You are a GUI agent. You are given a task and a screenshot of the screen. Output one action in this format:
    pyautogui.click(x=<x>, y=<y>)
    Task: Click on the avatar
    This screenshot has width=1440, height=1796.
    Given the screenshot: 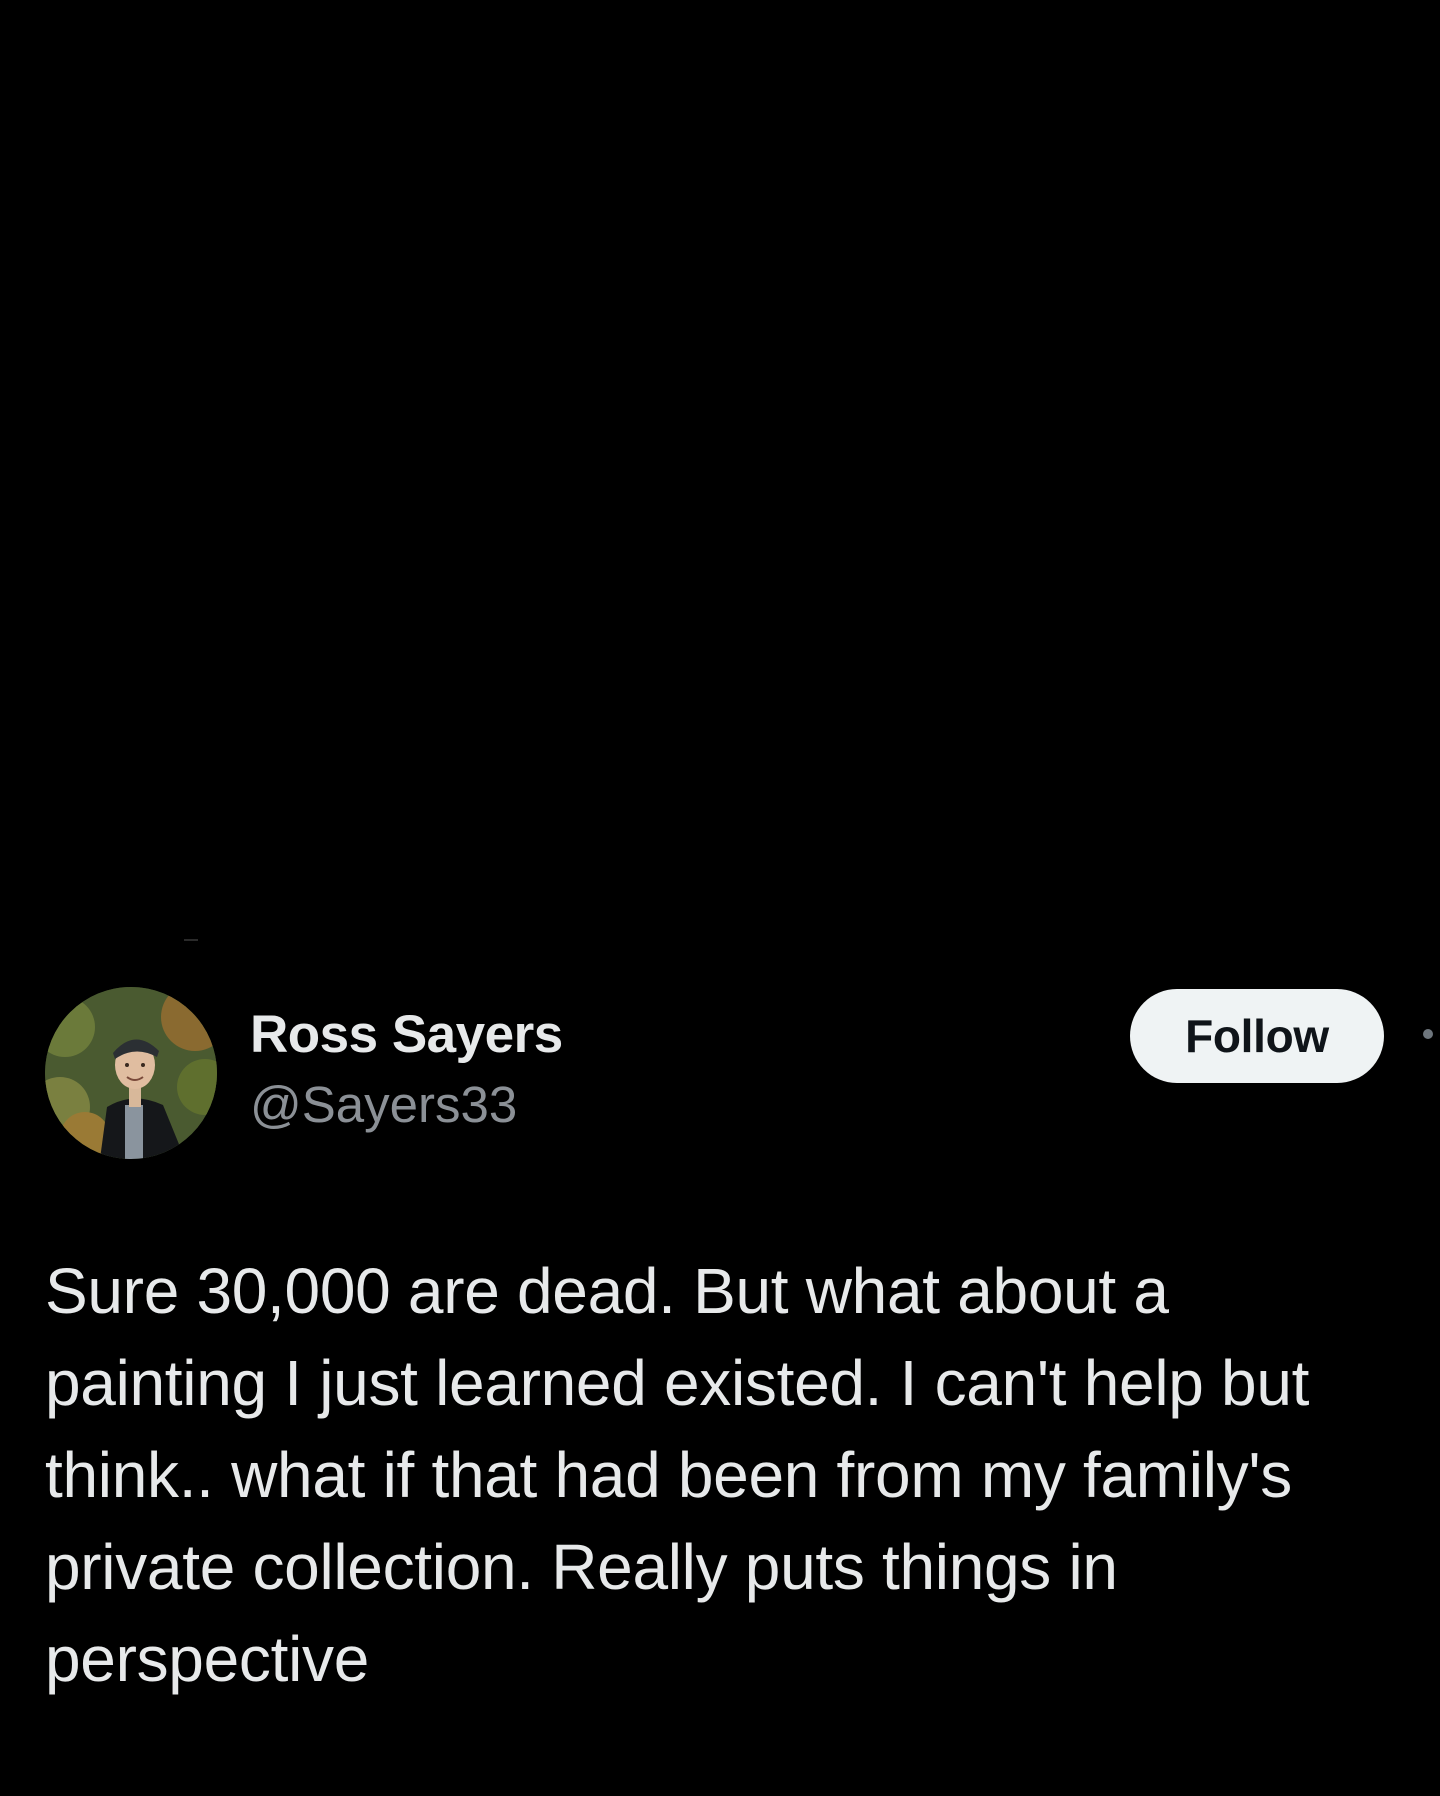 What is the action you would take?
    pyautogui.click(x=131, y=1073)
    